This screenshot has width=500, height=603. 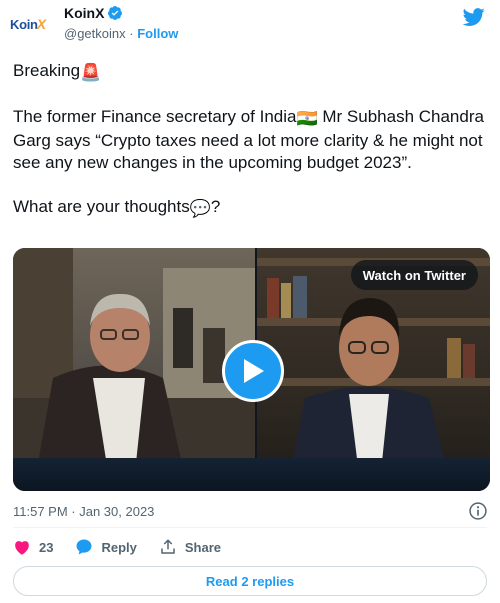 I want to click on play-icon, so click(x=254, y=371).